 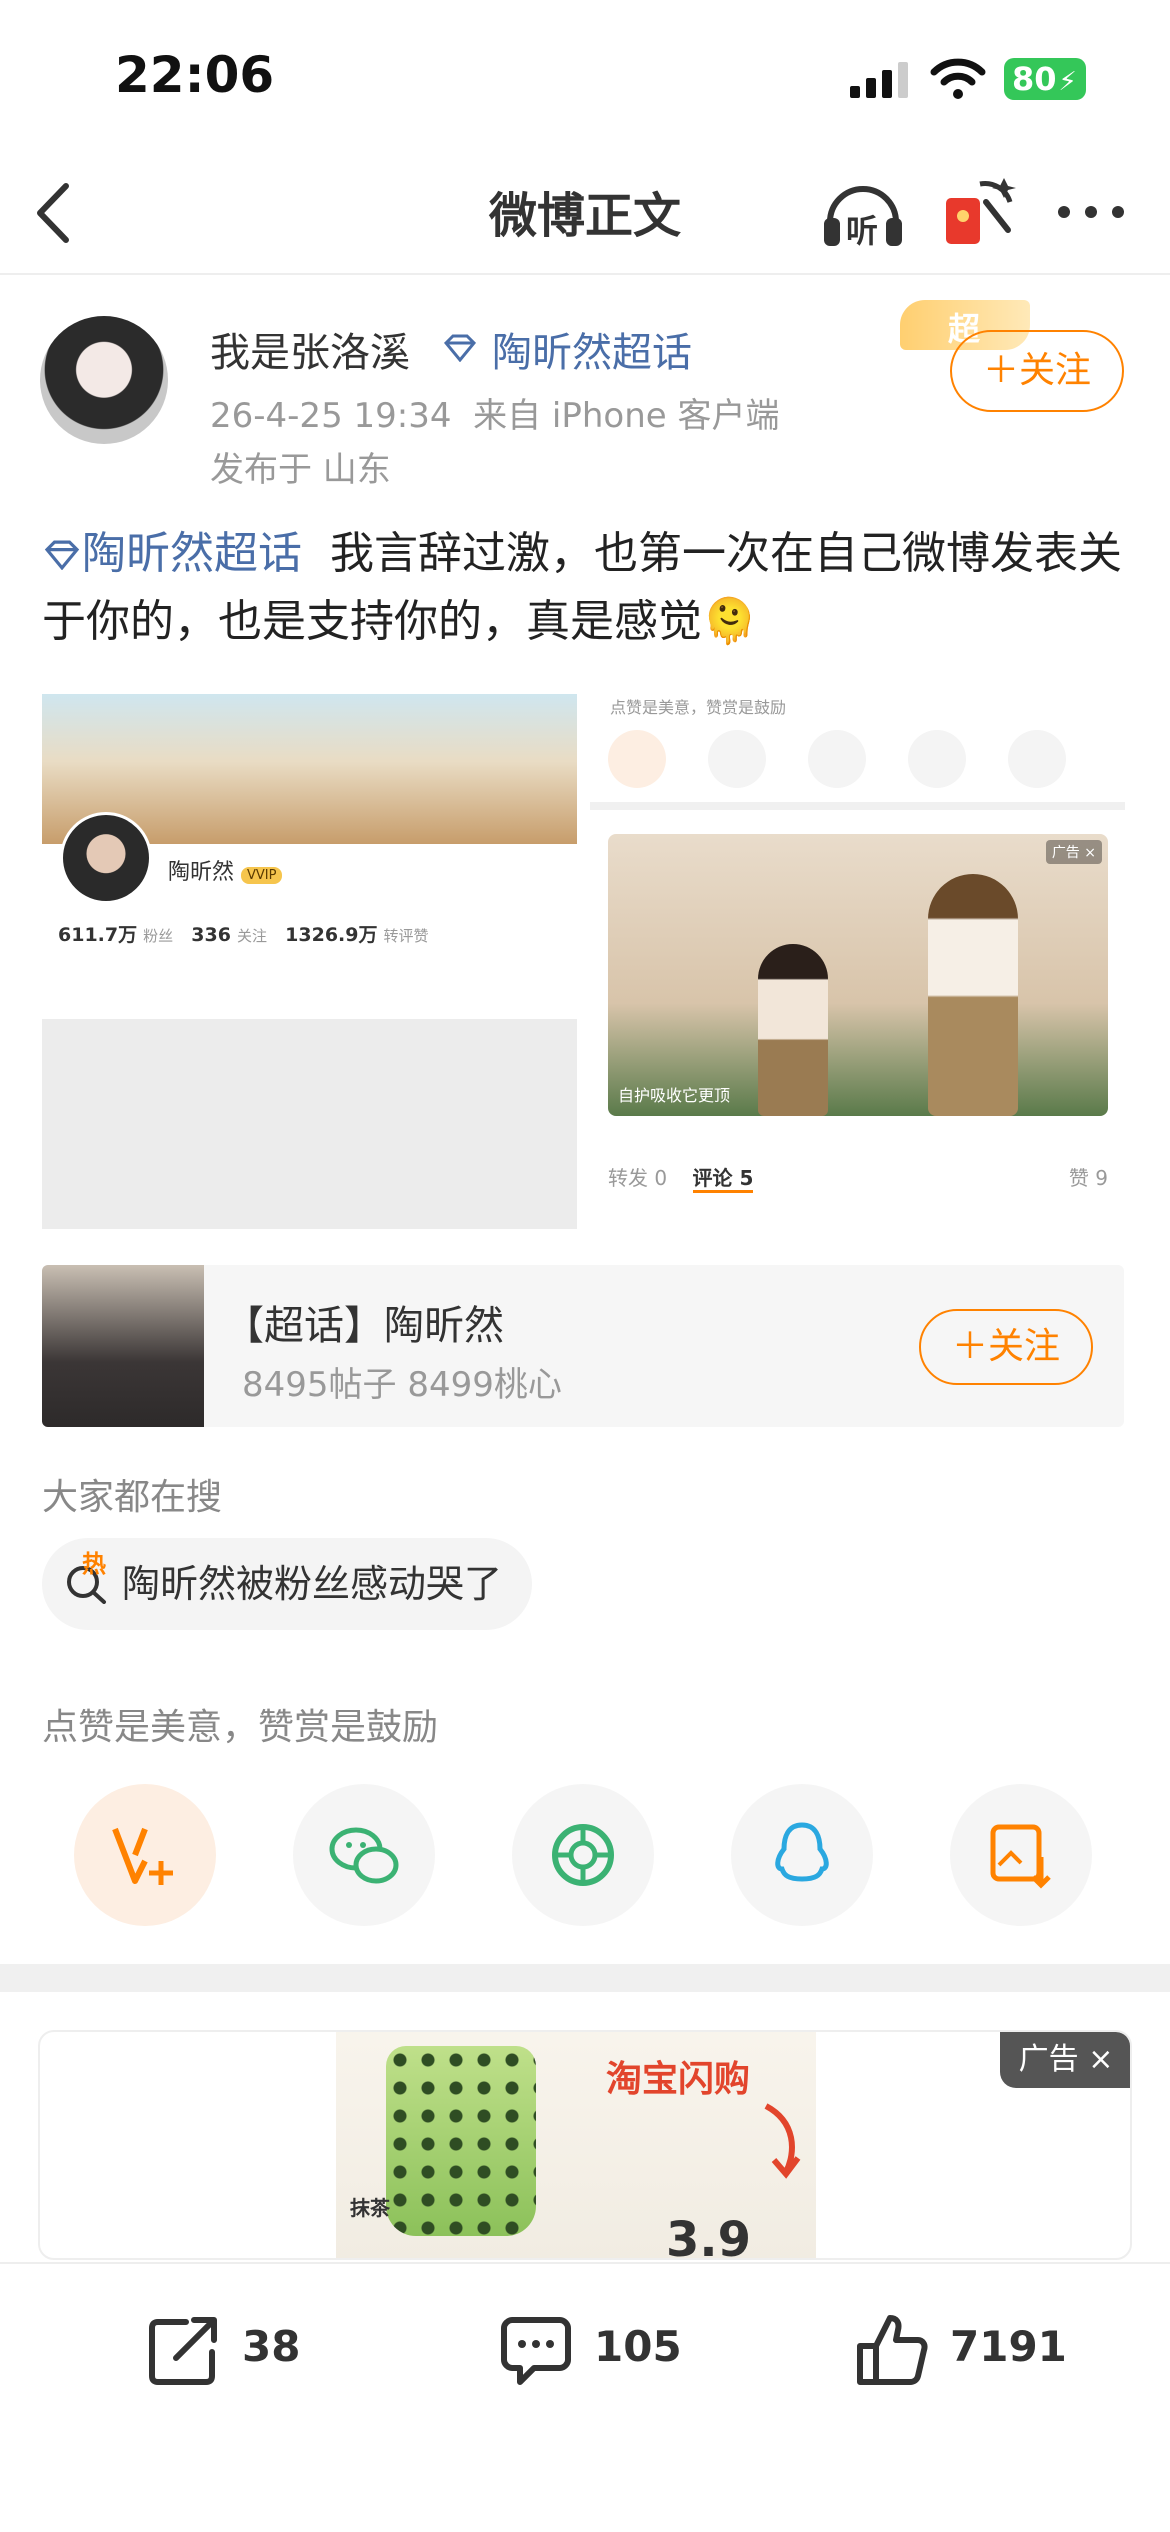 I want to click on save-image-icon, so click(x=1020, y=1856).